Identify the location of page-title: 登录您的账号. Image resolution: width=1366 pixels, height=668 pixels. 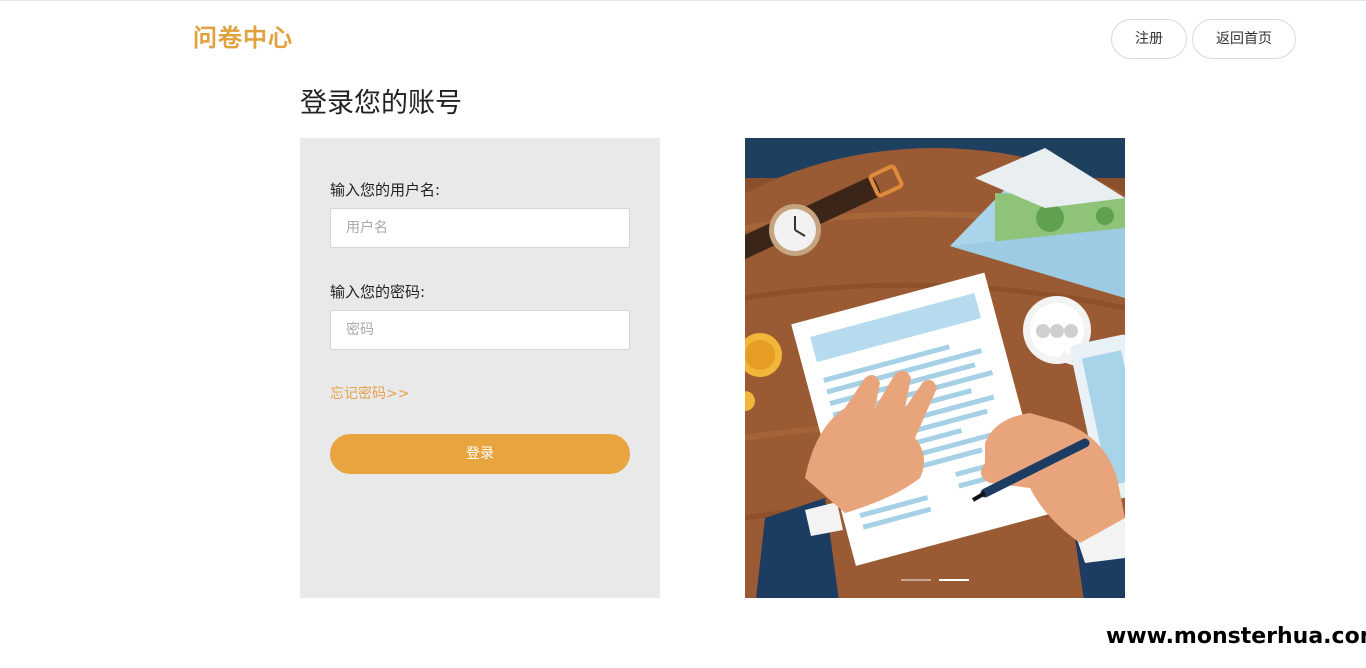
(381, 103).